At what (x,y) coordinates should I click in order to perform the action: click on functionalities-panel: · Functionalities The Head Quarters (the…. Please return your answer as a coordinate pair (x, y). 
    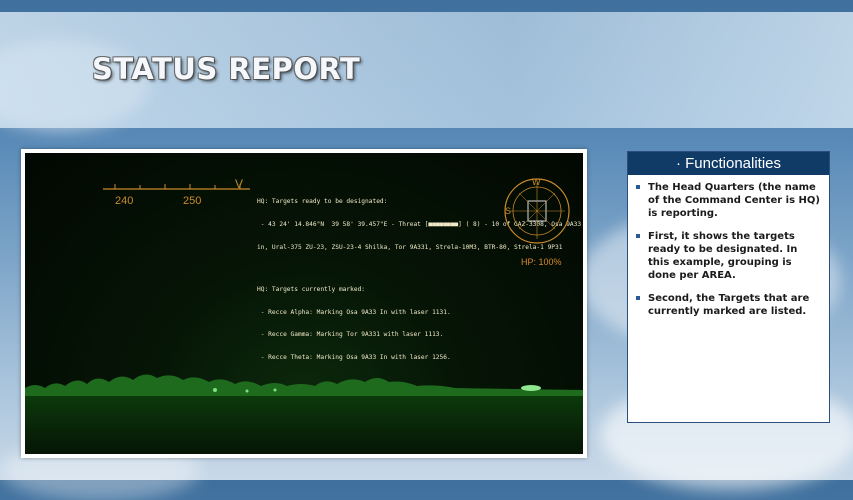
    Looking at the image, I should click on (728, 287).